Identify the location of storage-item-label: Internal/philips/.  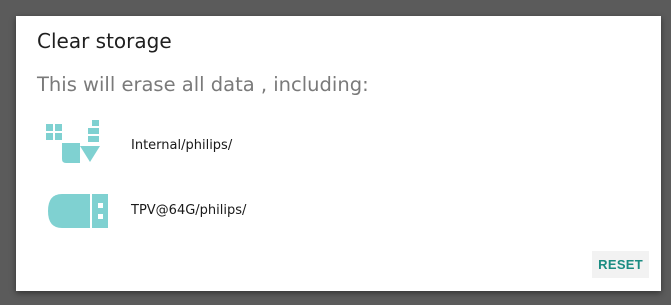
(182, 145).